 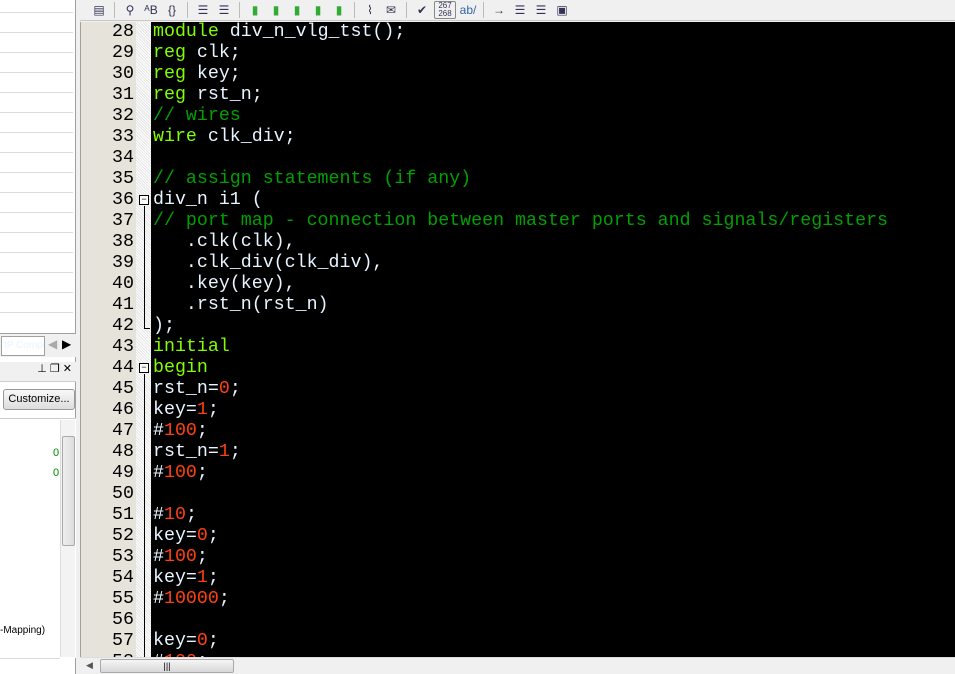 What do you see at coordinates (123, 515) in the screenshot?
I see `line-number: 51` at bounding box center [123, 515].